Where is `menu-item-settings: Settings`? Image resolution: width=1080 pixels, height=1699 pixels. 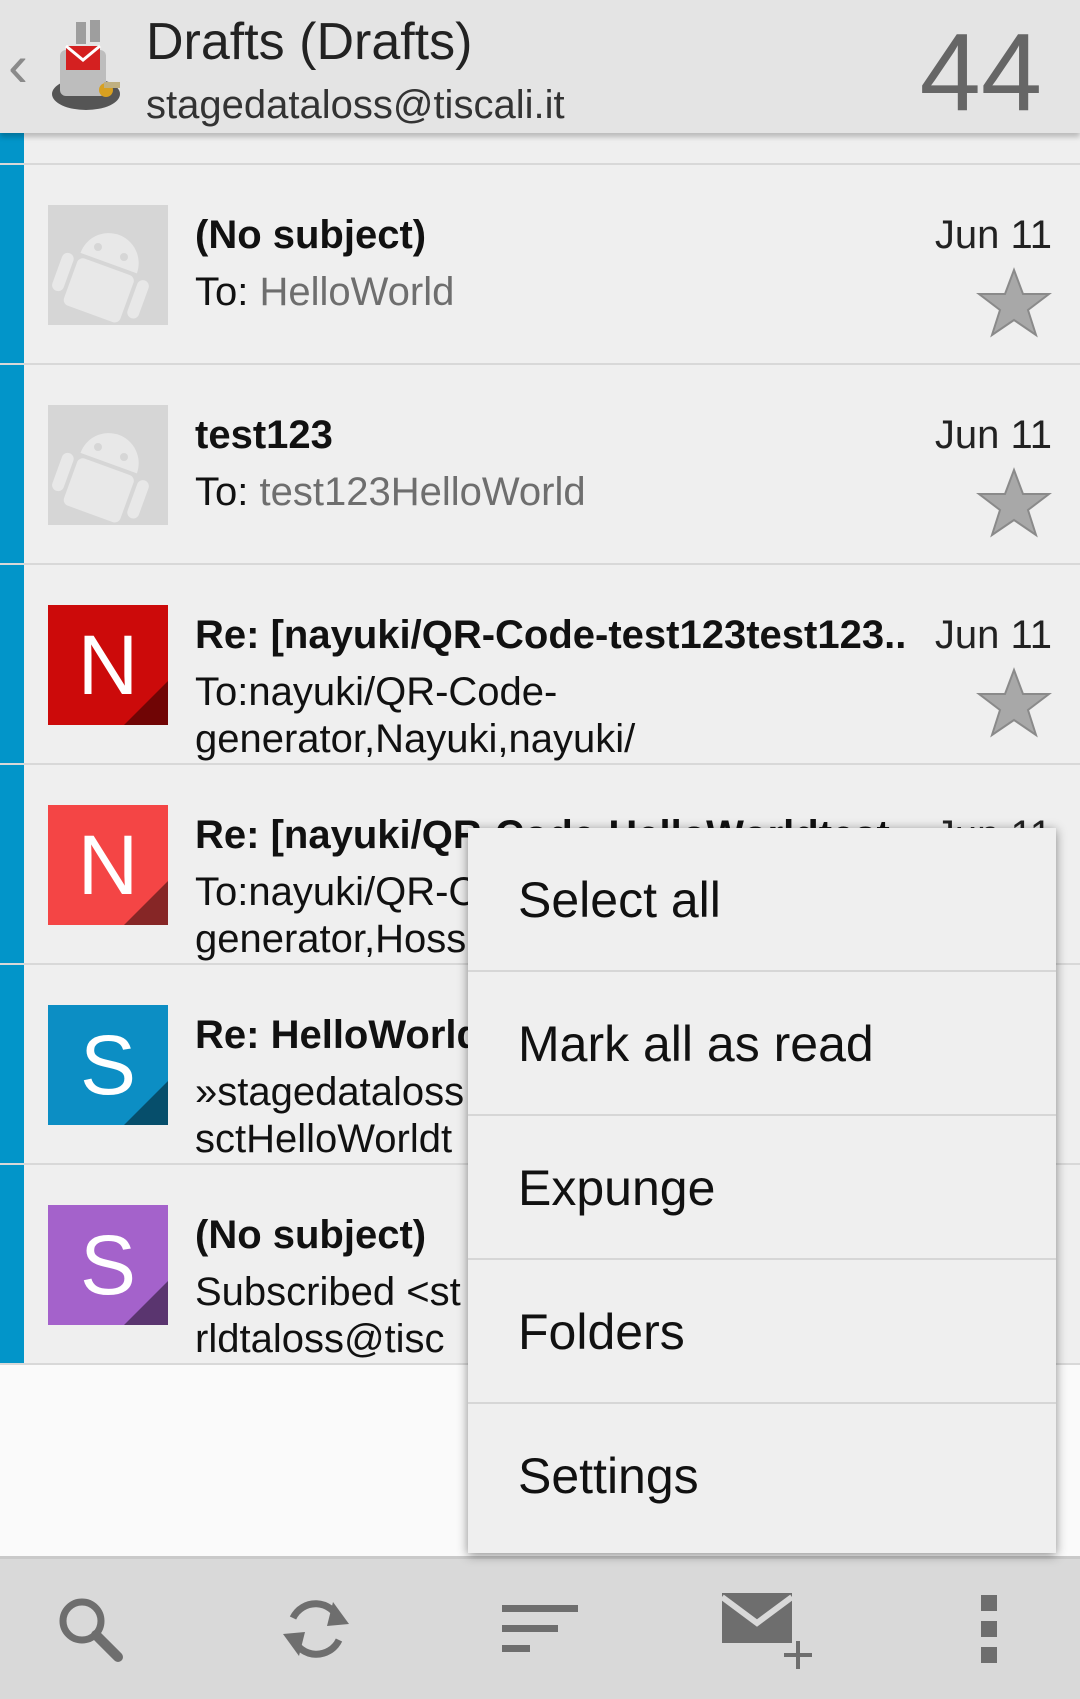
menu-item-settings: Settings is located at coordinates (762, 1476).